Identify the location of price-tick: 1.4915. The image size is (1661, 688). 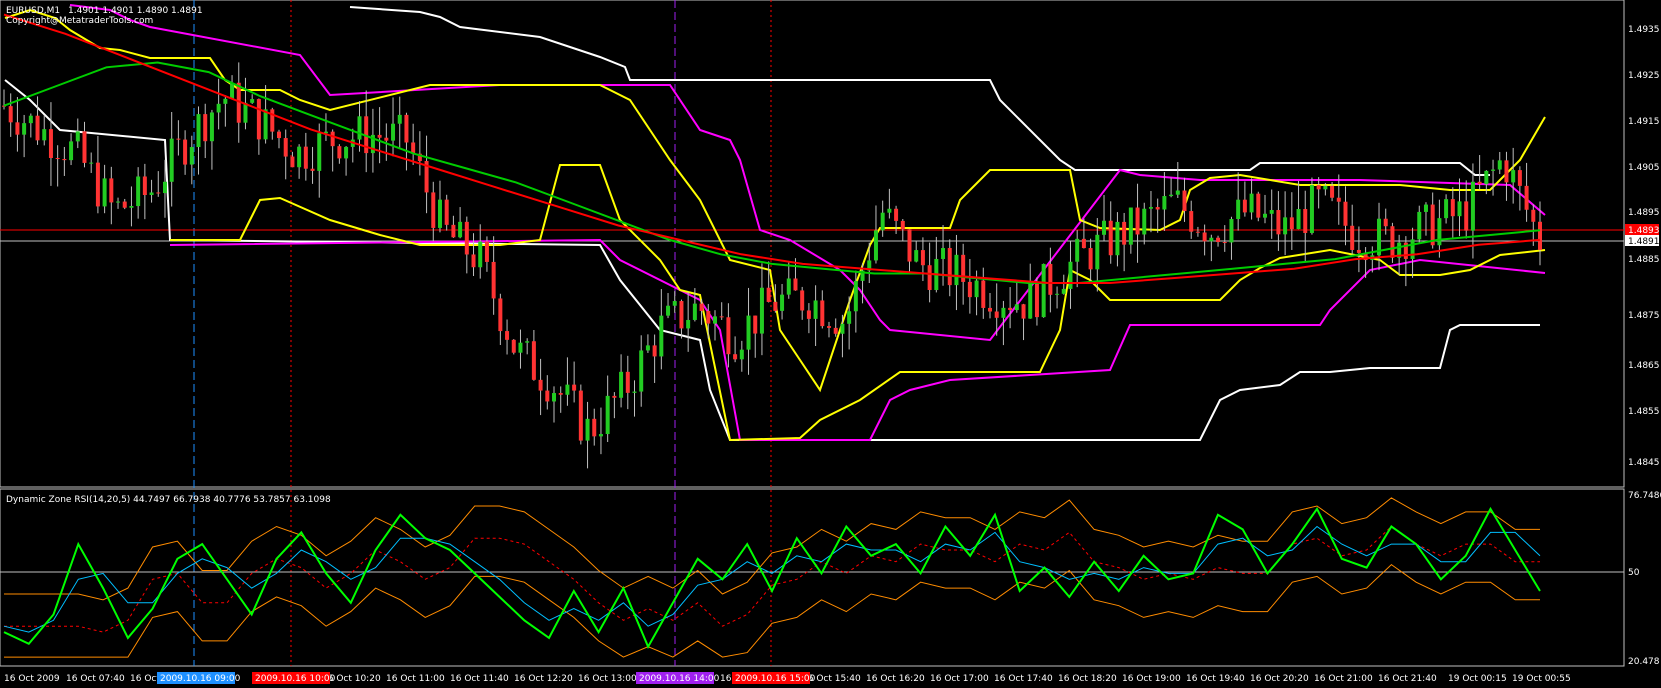
(1644, 122).